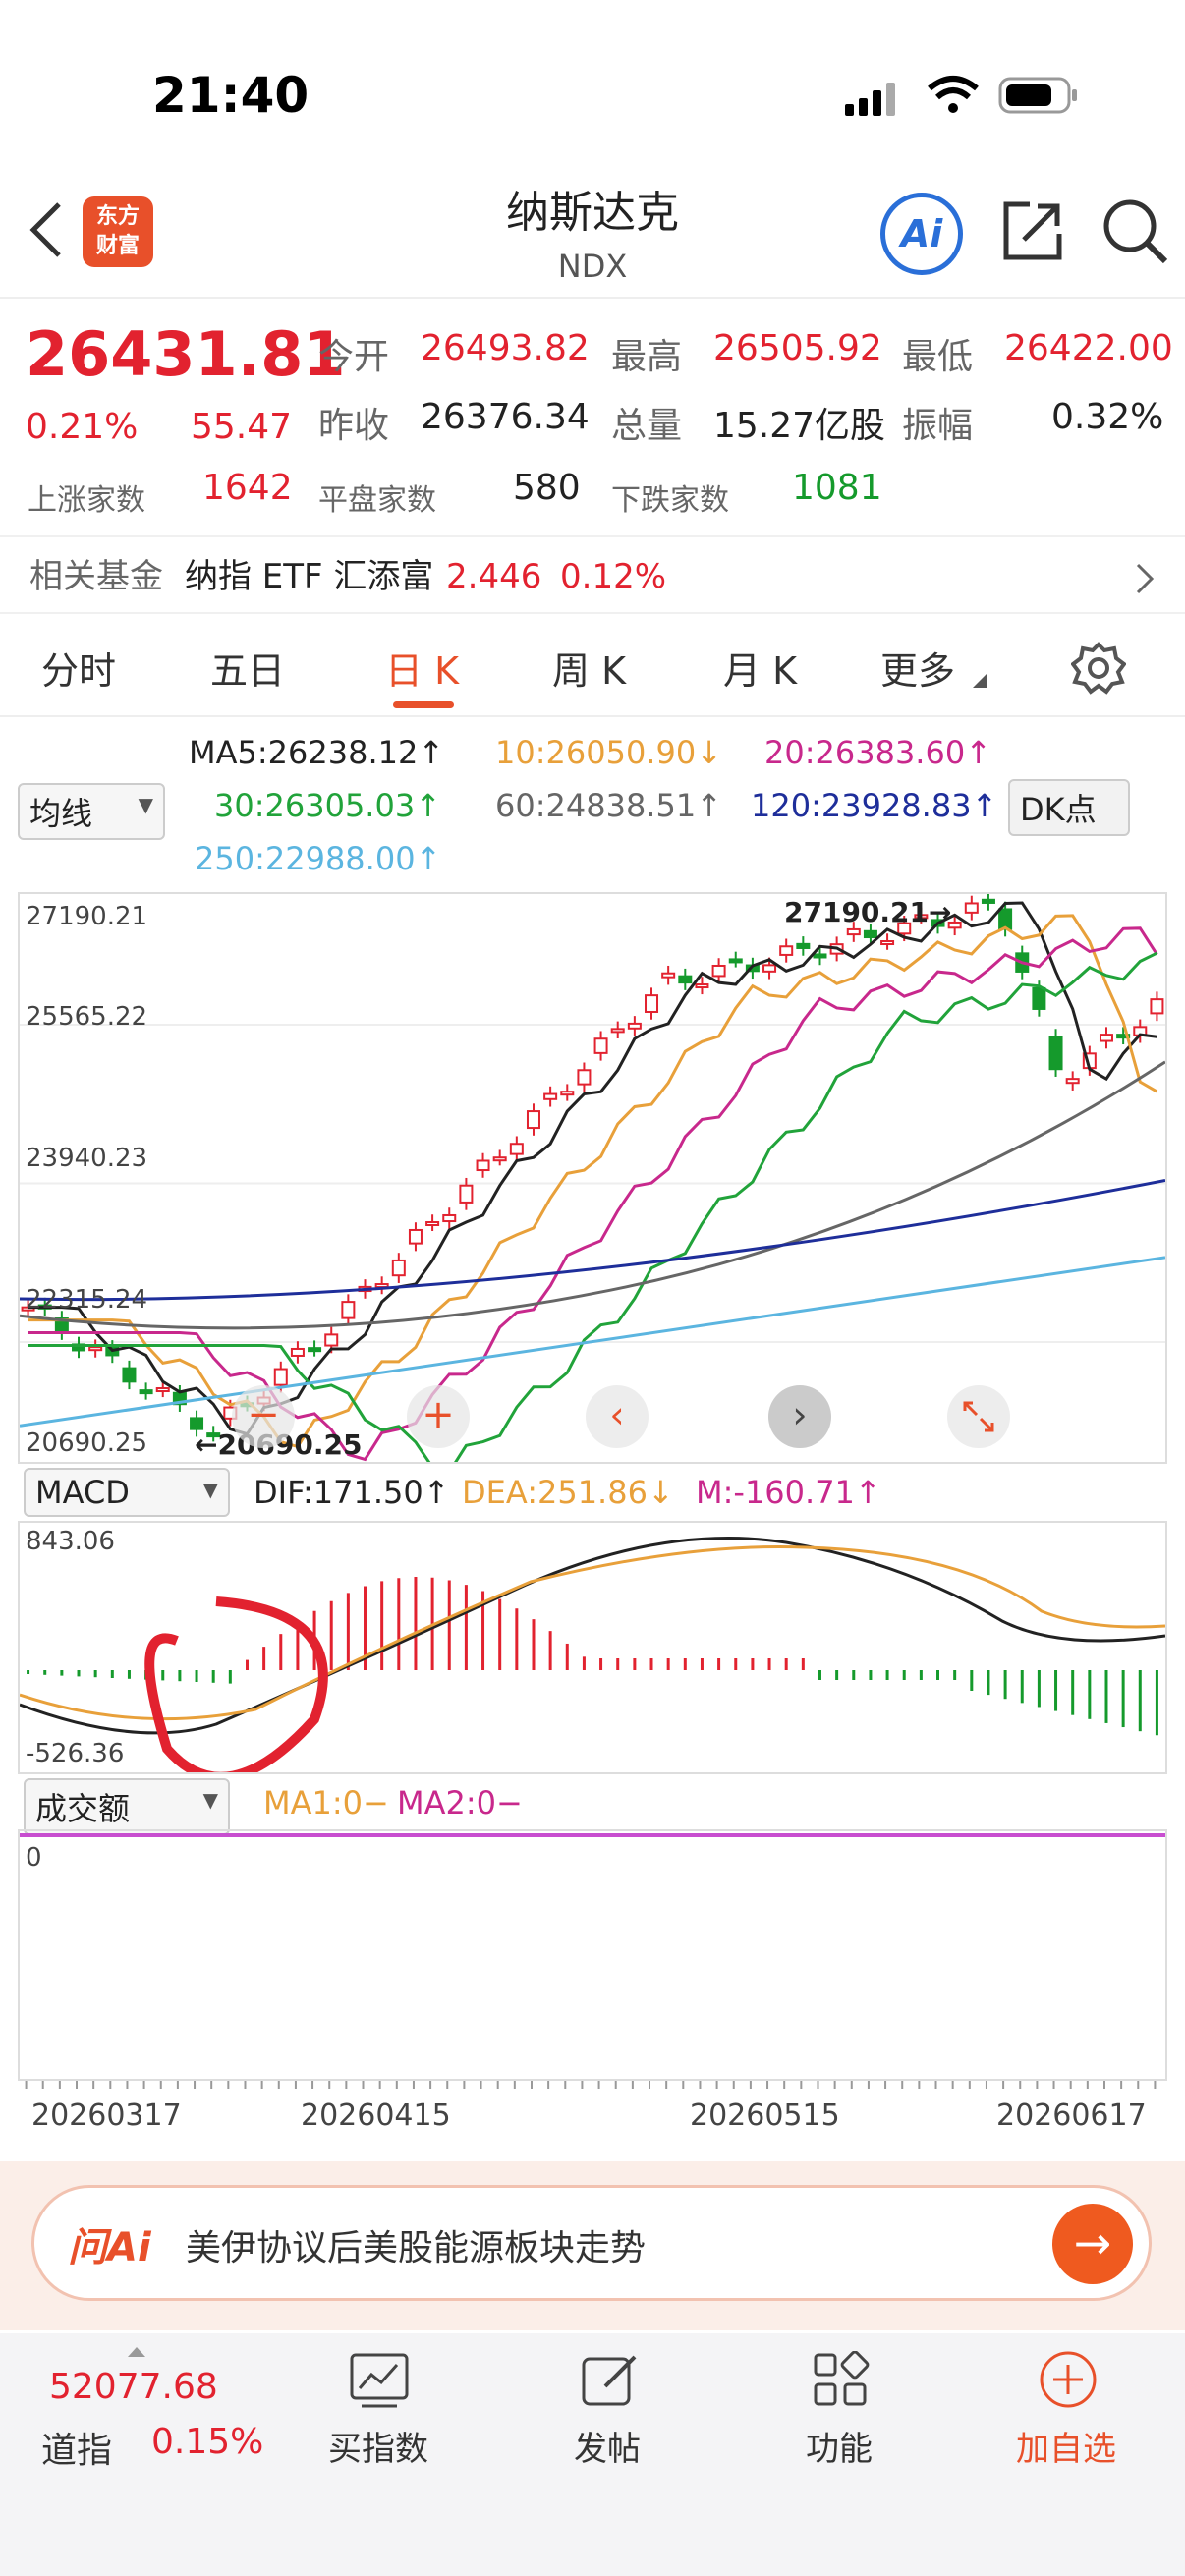  What do you see at coordinates (608, 805) in the screenshot?
I see `ma60-value: 60:24838.51↑` at bounding box center [608, 805].